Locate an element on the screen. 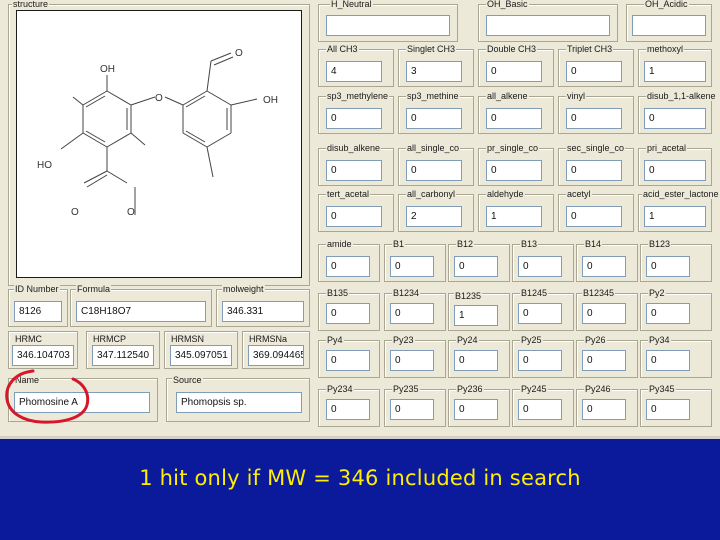  grid-cell-label: All CH3 is located at coordinates (342, 49).